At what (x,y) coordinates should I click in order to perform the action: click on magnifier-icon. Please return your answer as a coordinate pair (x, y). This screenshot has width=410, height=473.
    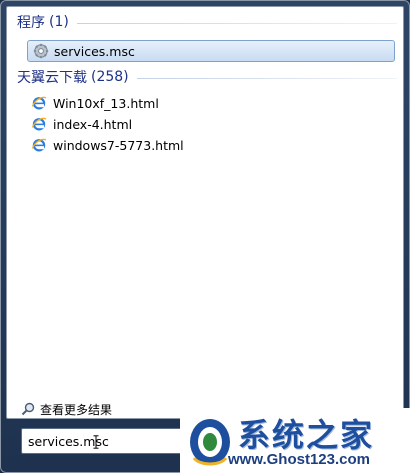
    Looking at the image, I should click on (28, 409).